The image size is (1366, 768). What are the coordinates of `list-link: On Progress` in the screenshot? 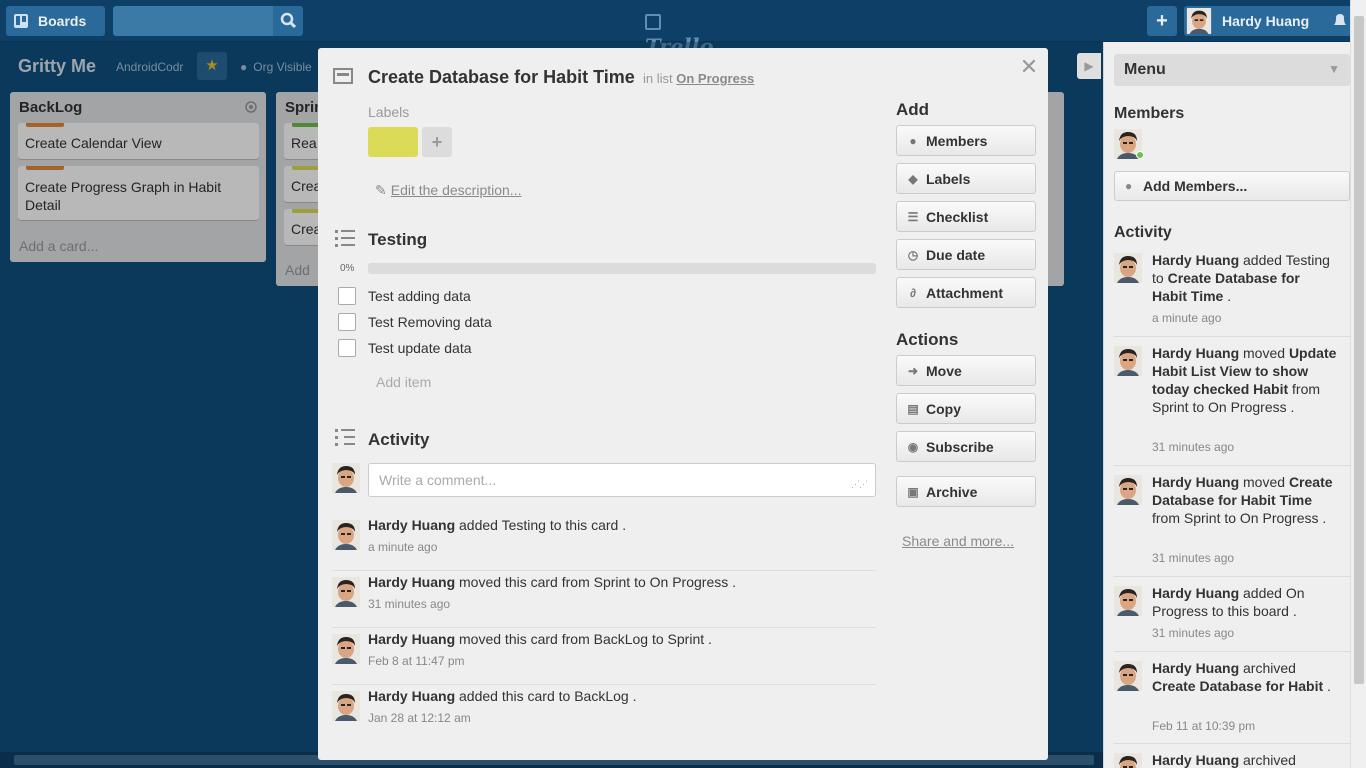 It's located at (715, 78).